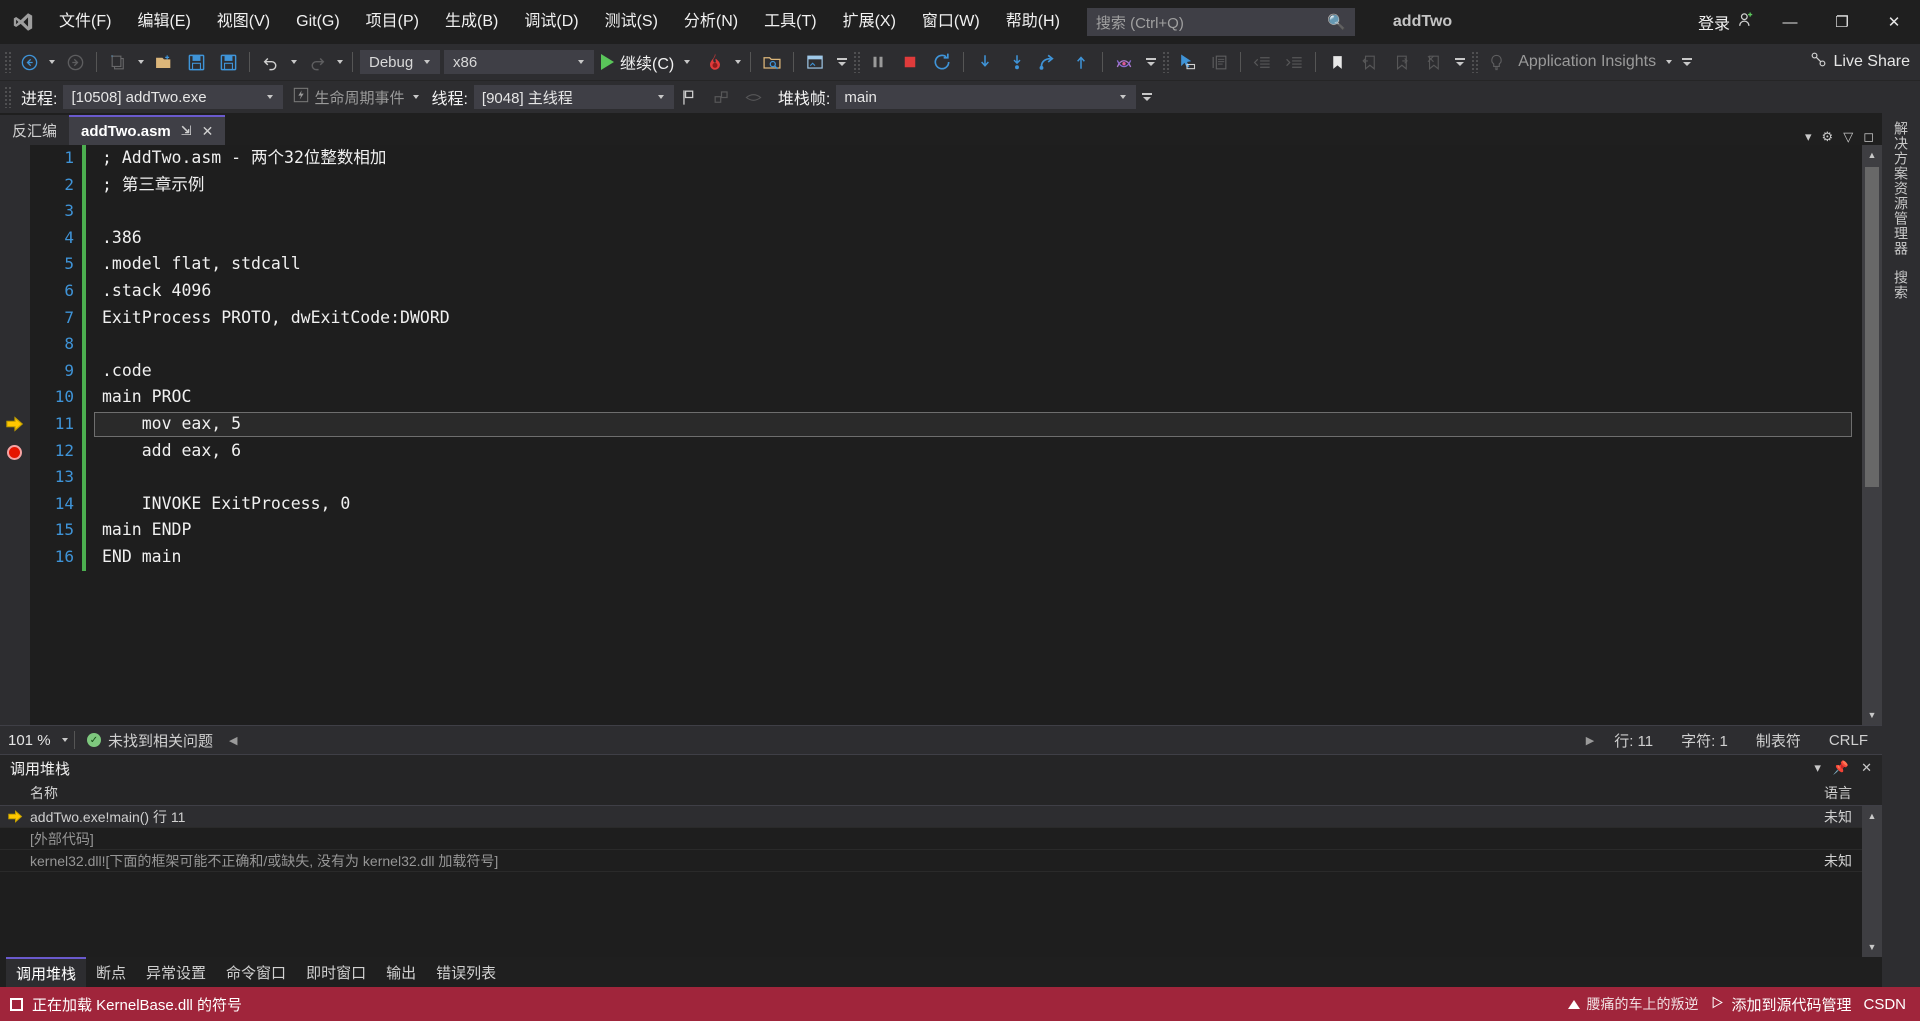  I want to click on navigate-backward-dropdown-icon, so click(52, 62).